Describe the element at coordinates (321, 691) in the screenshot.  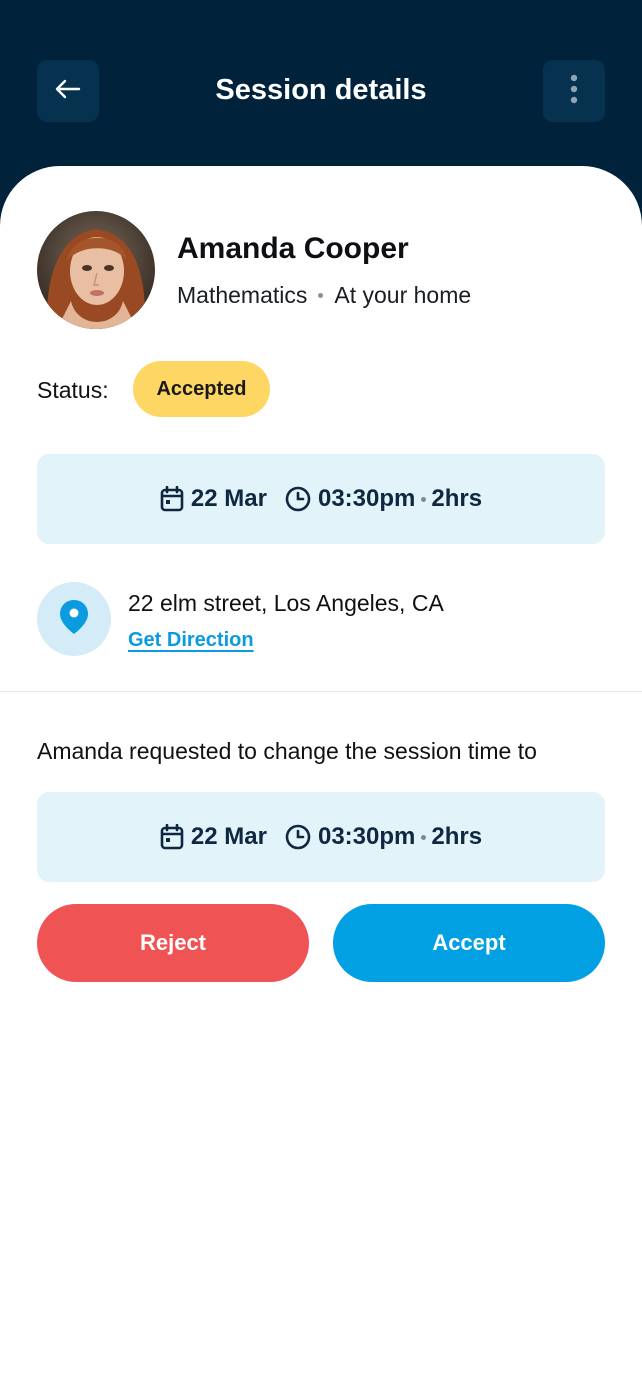
I see `divider` at that location.